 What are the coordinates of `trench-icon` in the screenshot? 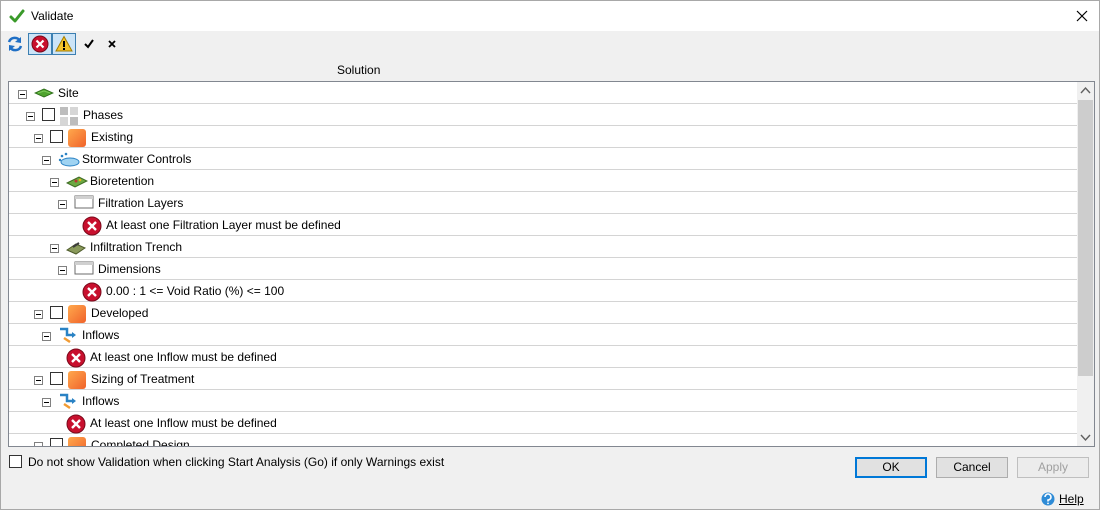 It's located at (76, 247).